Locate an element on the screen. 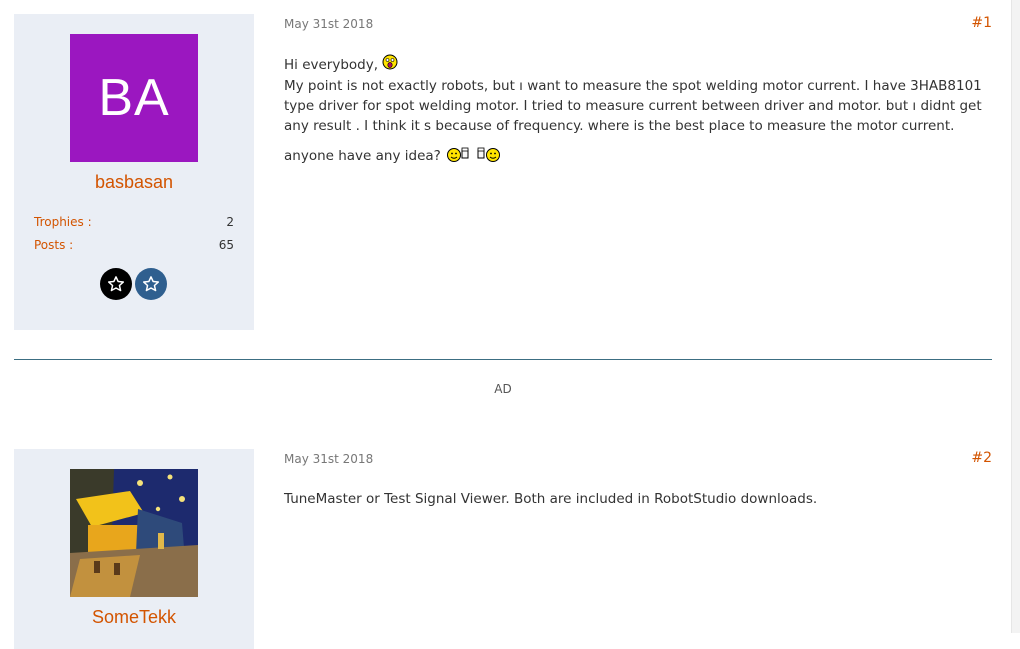 This screenshot has width=1020, height=649. stat-label: Trophies : is located at coordinates (63, 222).